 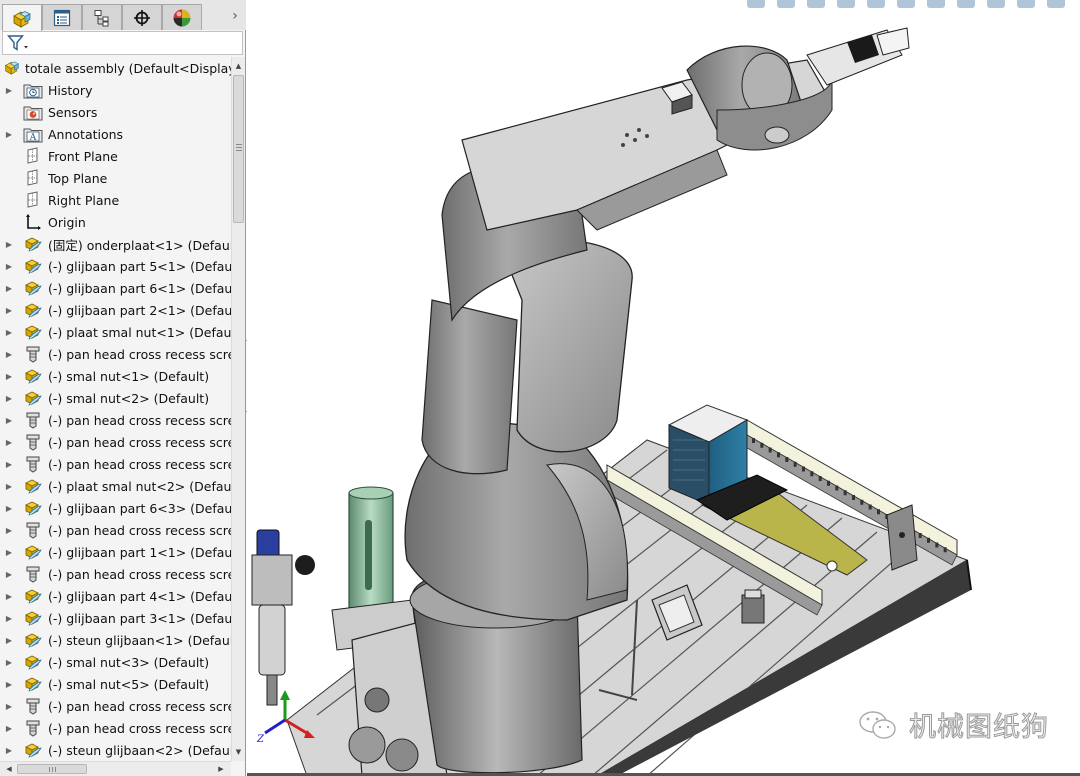 I want to click on propertymanager-tab, so click(x=62, y=17).